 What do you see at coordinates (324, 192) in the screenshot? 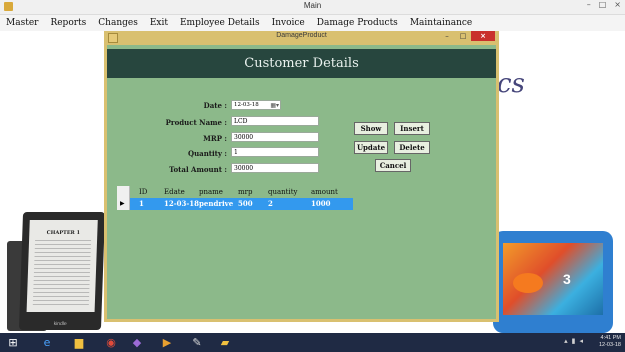
I see `column-header-amount: amount` at bounding box center [324, 192].